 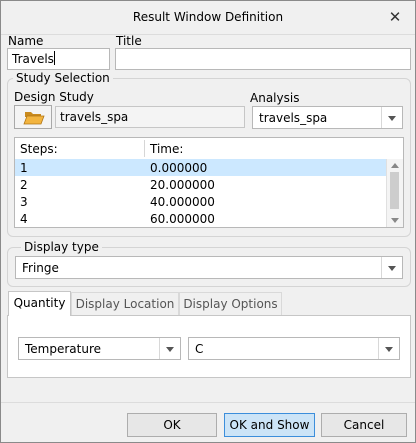 I want to click on time-cell: 40.000000, so click(x=182, y=202).